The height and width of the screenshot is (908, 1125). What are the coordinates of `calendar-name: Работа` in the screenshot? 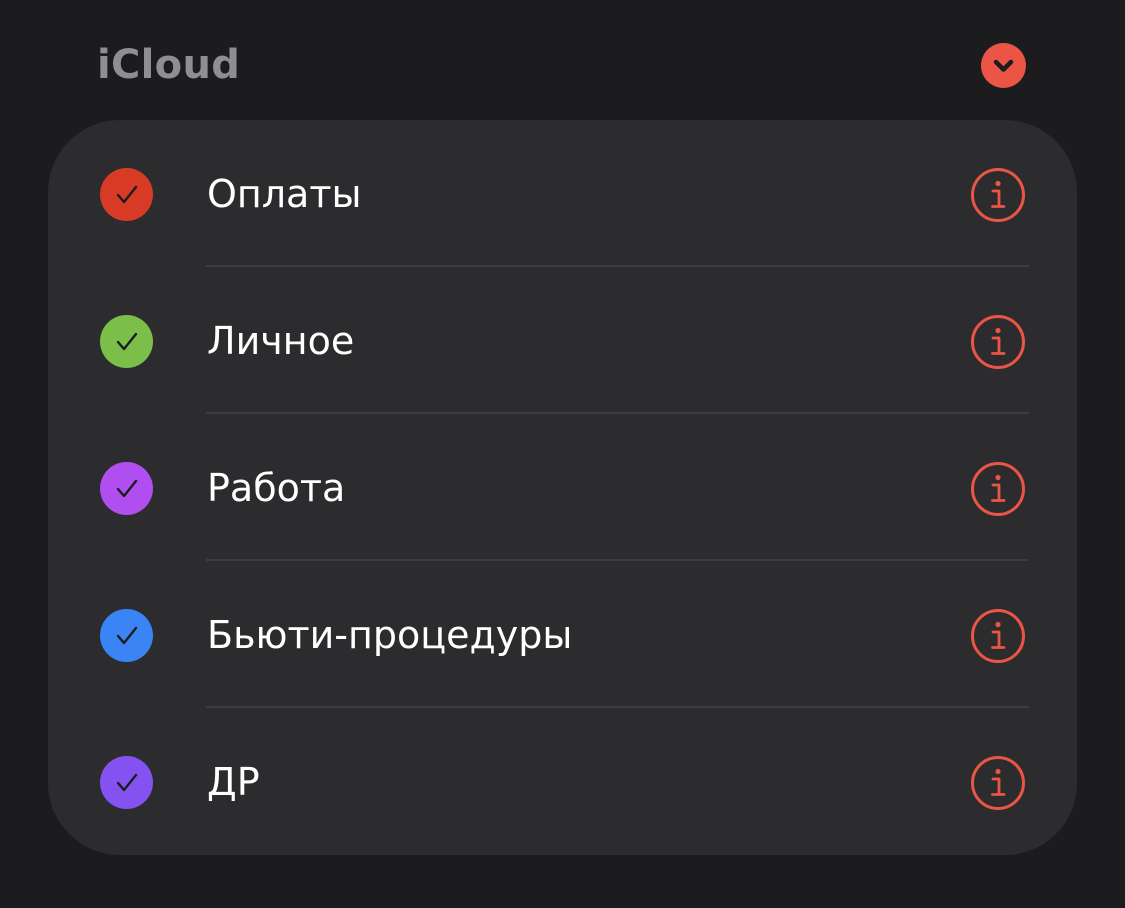 It's located at (276, 488).